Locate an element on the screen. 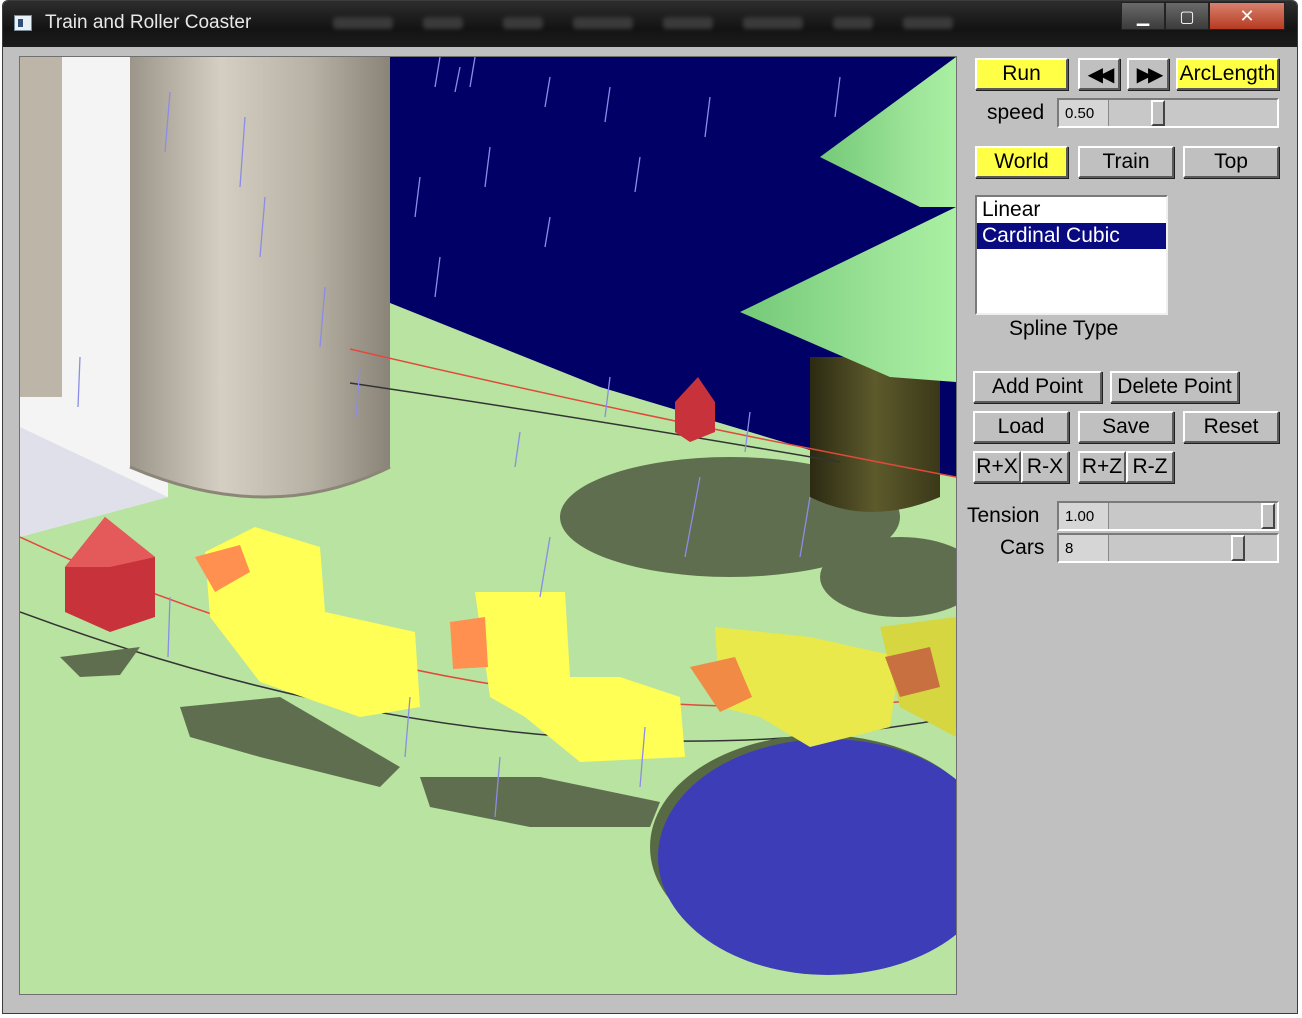 The width and height of the screenshot is (1302, 1018). car-connector is located at coordinates (469, 643).